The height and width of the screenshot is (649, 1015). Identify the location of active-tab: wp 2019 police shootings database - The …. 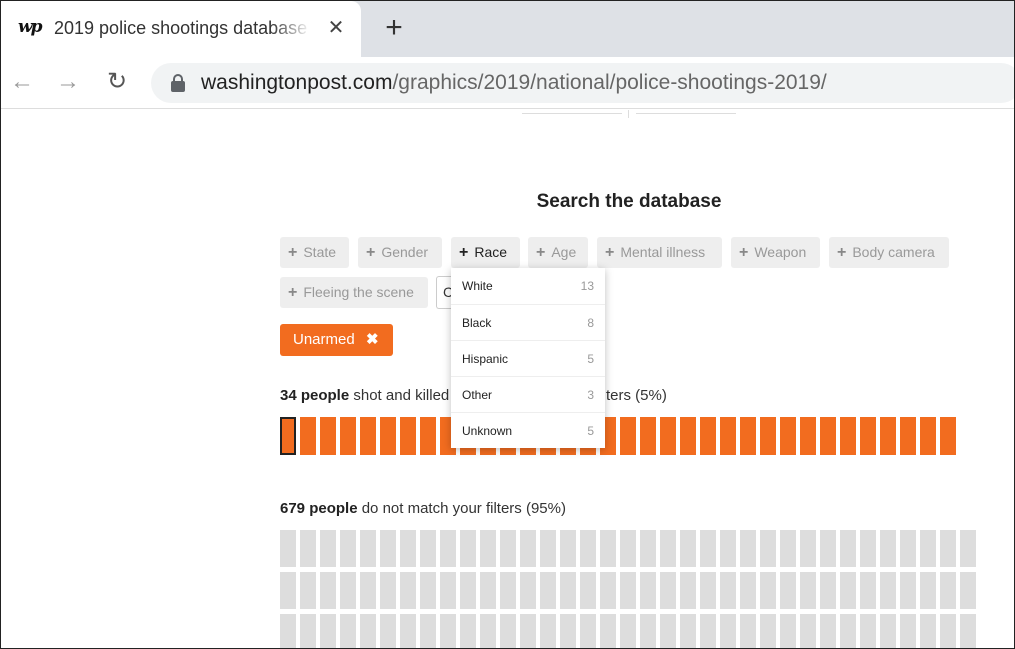
(181, 29).